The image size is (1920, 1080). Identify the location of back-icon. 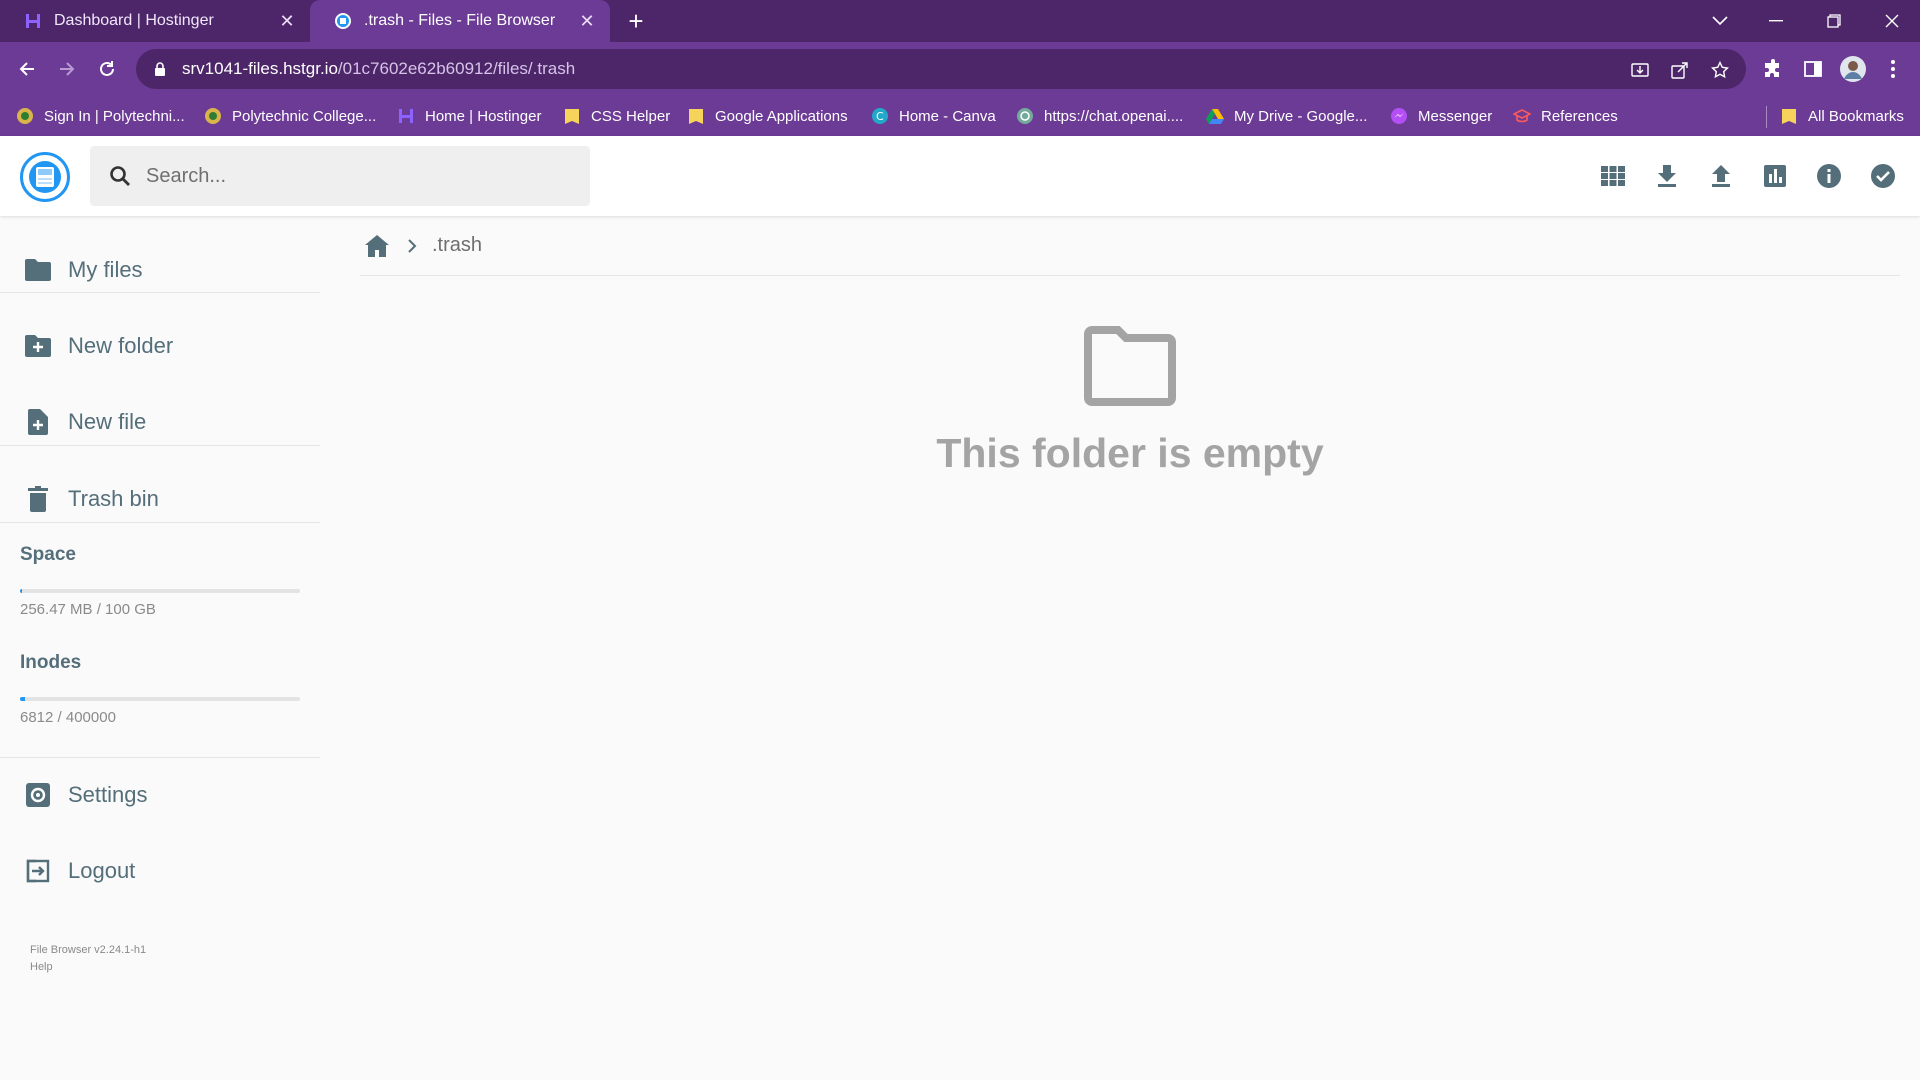
(27, 69).